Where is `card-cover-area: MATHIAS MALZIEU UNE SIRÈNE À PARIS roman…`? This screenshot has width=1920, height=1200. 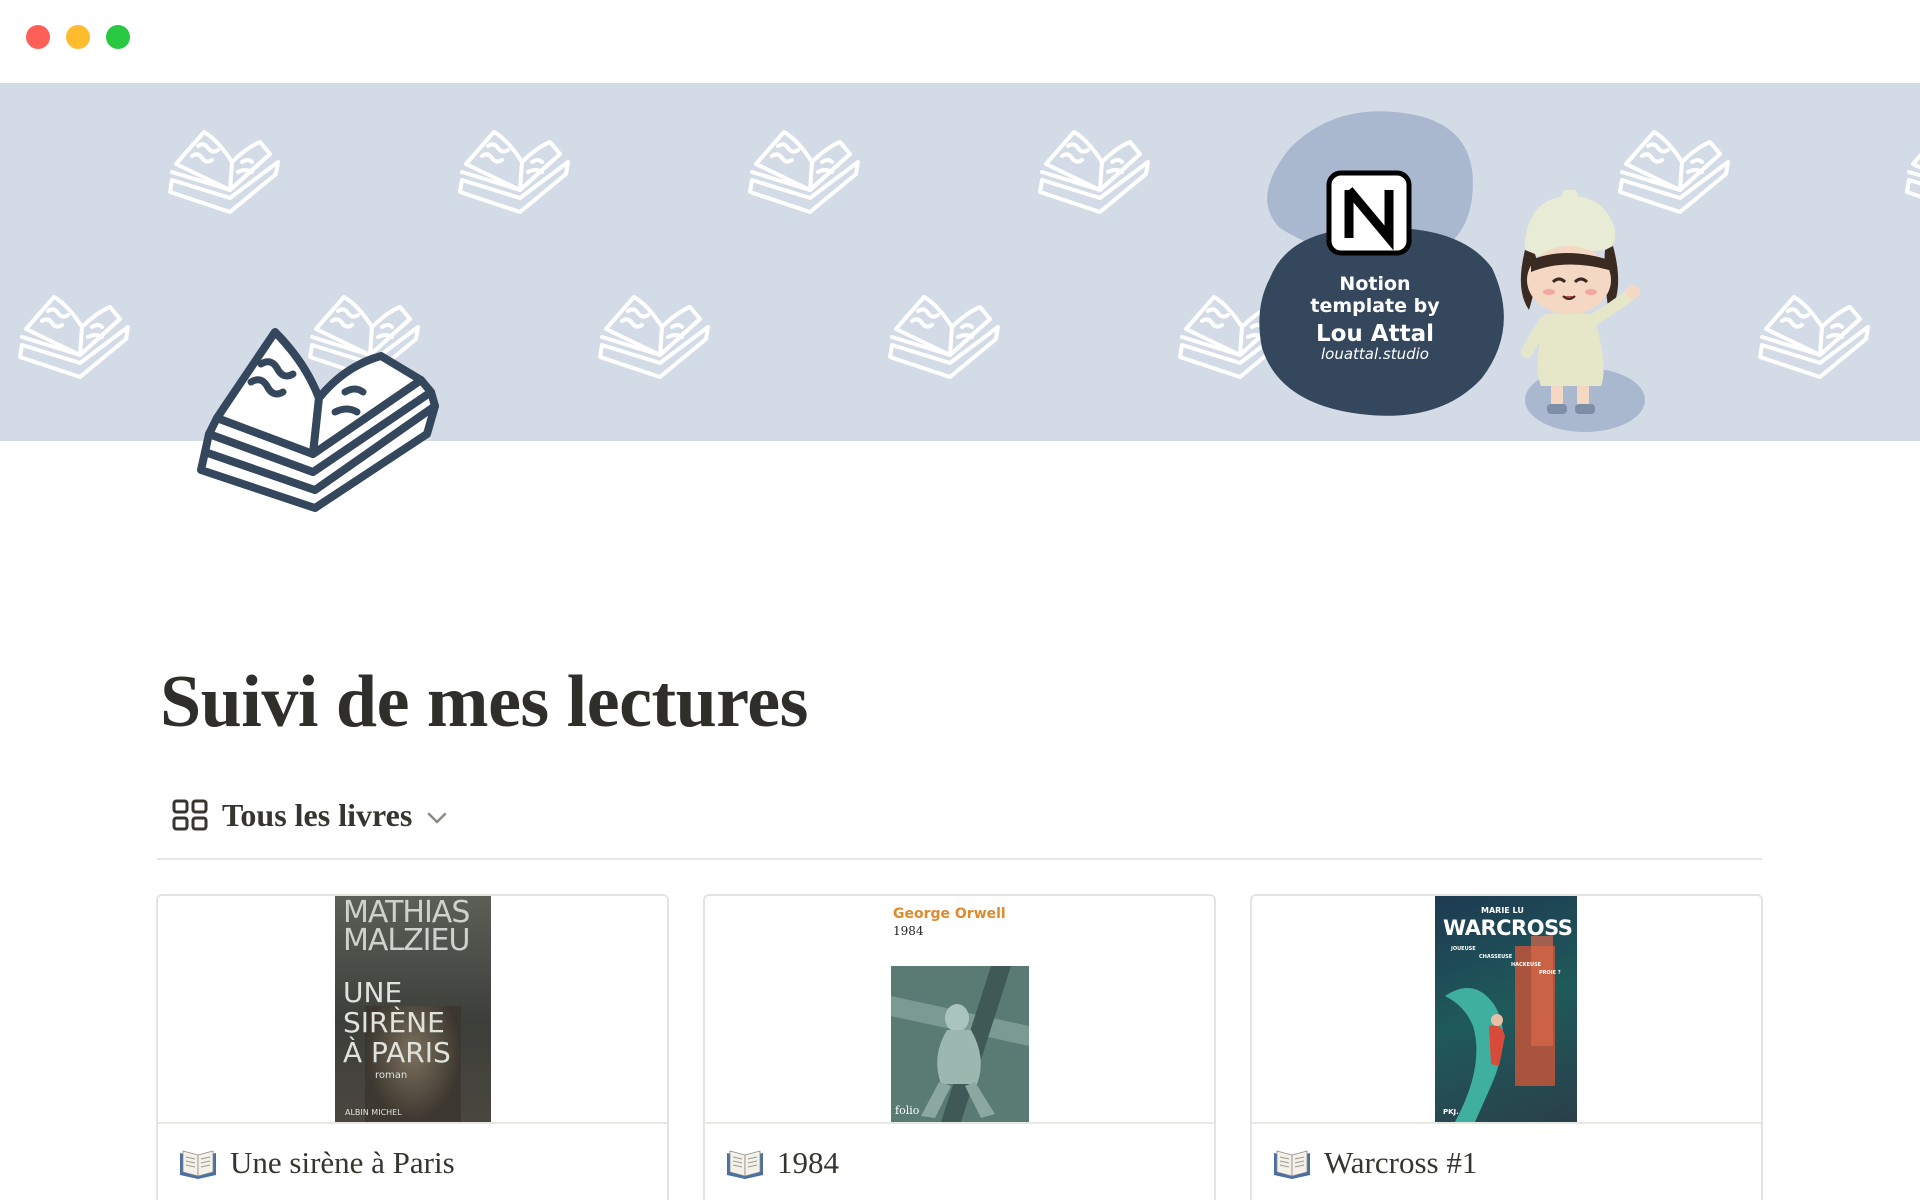
card-cover-area: MATHIAS MALZIEU UNE SIRÈNE À PARIS roman… is located at coordinates (412, 1010).